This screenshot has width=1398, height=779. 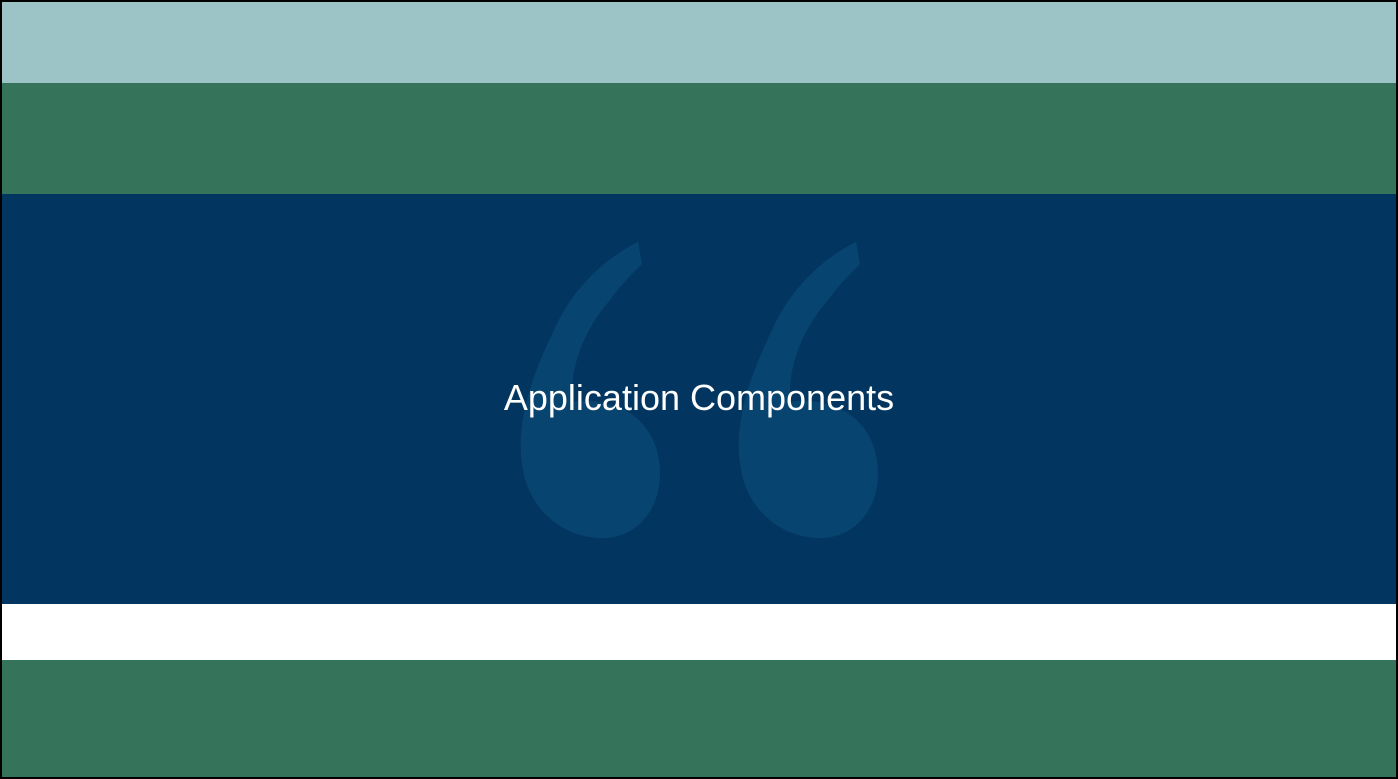 What do you see at coordinates (699, 718) in the screenshot?
I see `lower-green-band` at bounding box center [699, 718].